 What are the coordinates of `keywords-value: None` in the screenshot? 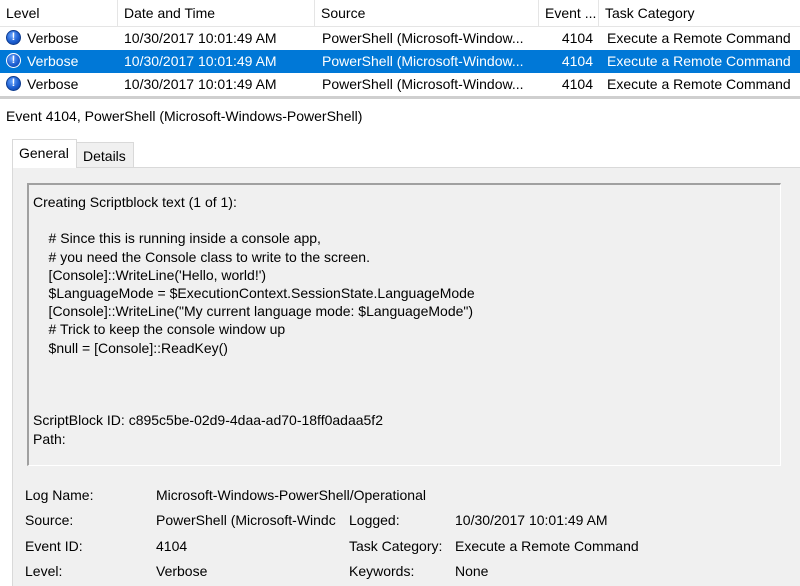 It's located at (472, 571).